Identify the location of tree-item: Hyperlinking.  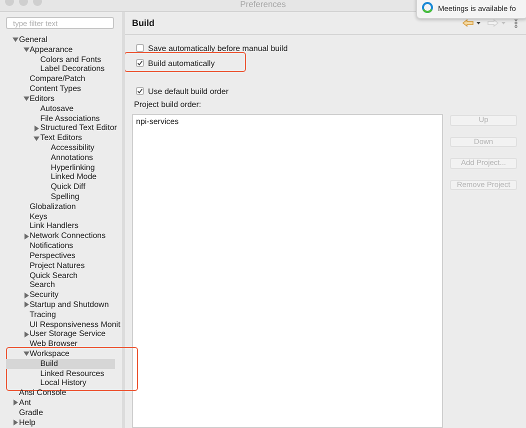
(60, 167).